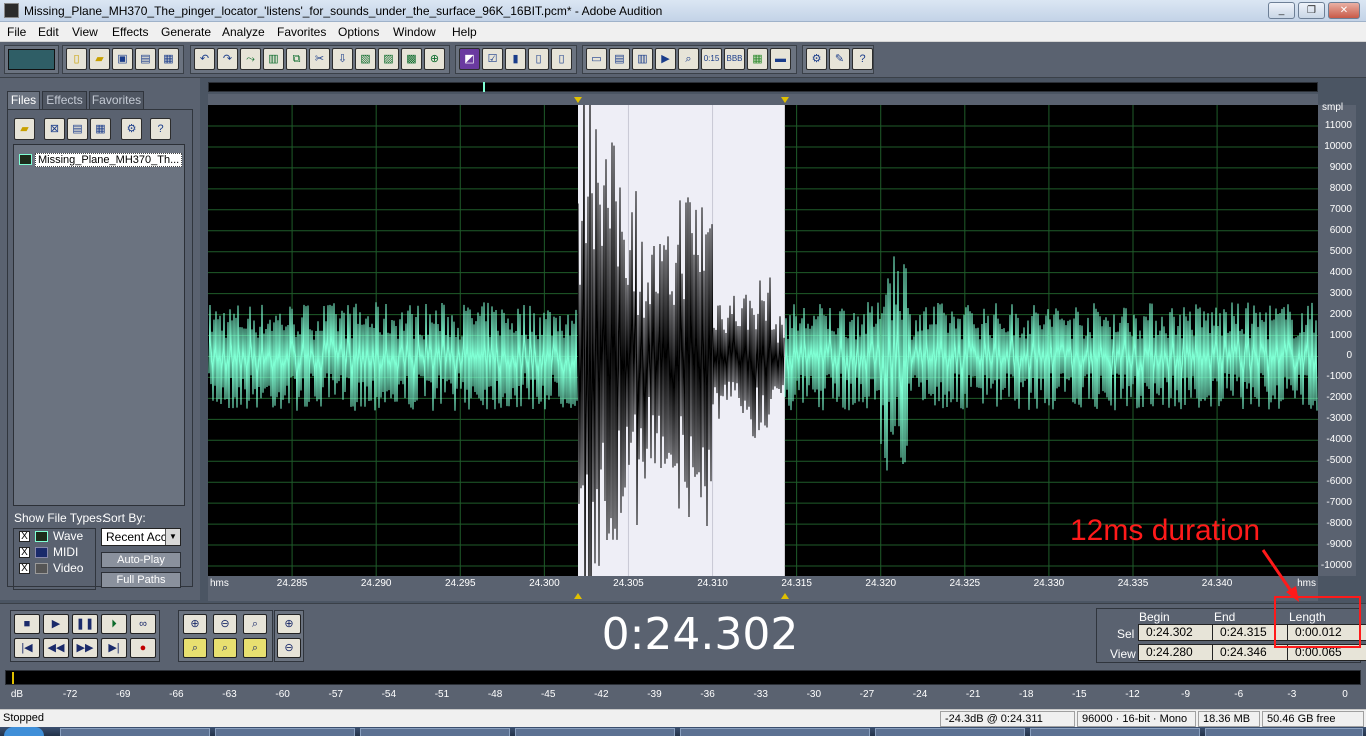  I want to click on video-checkbox: X, so click(24, 568).